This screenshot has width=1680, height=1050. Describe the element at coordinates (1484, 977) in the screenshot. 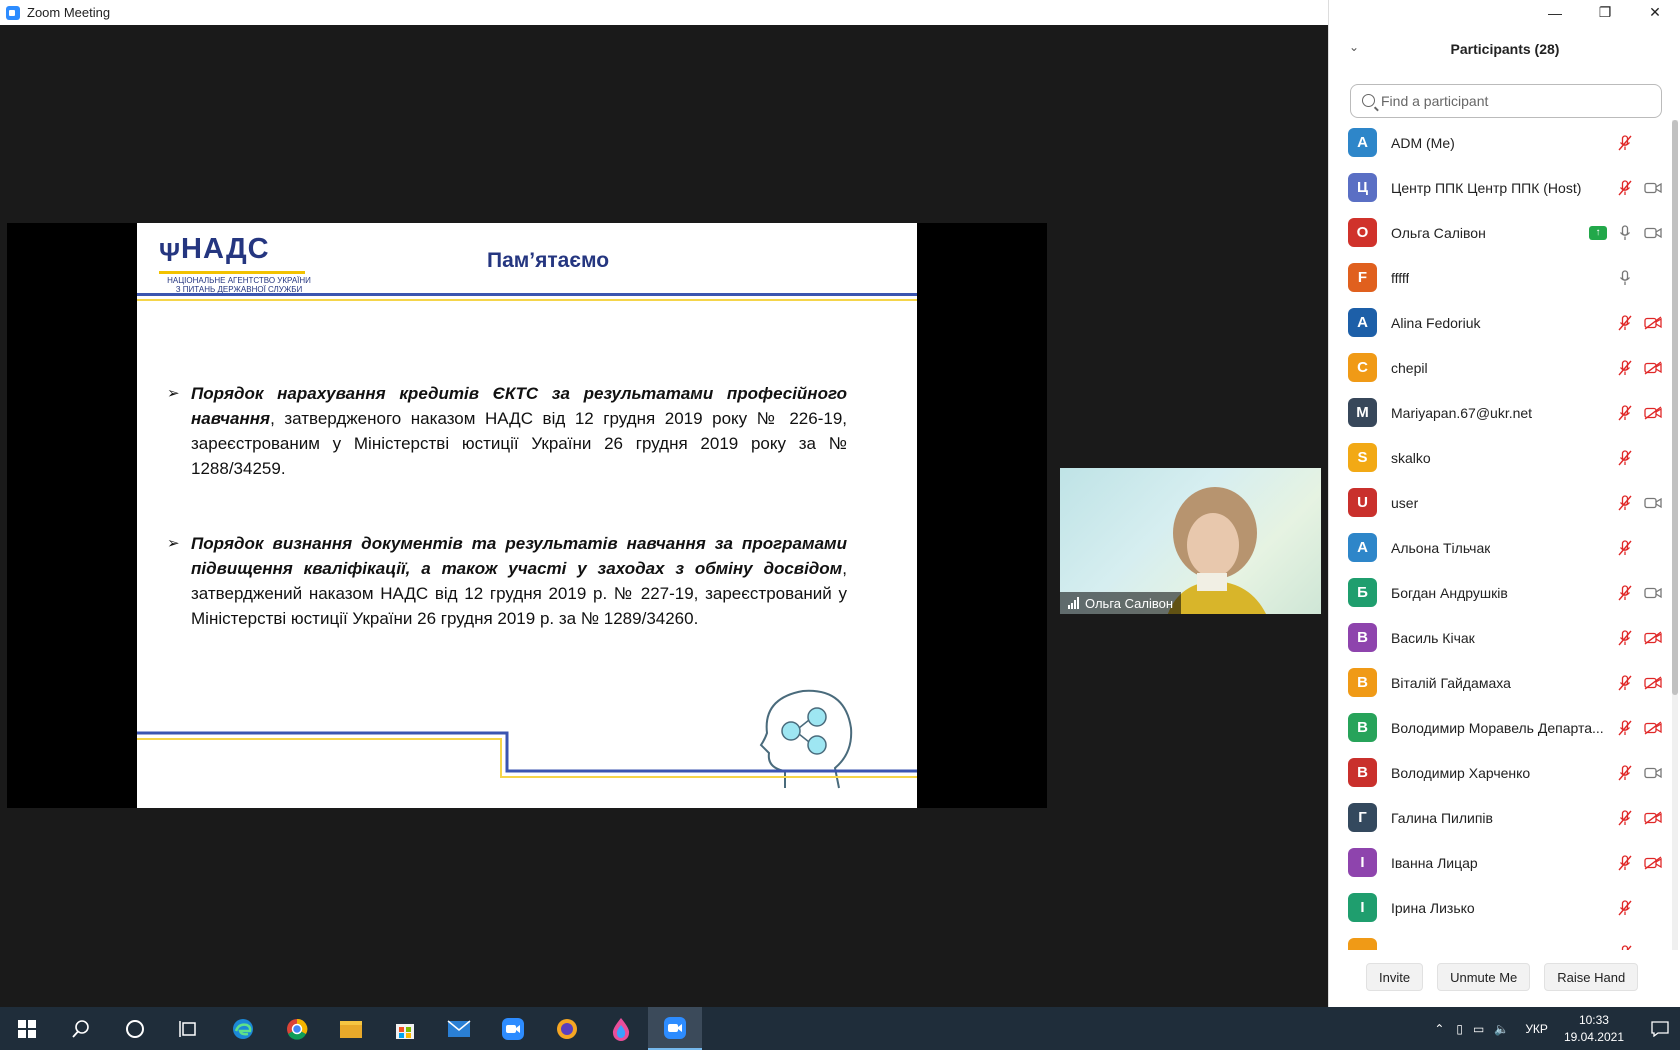

I see `unmute-me-button: Unmute Me` at that location.